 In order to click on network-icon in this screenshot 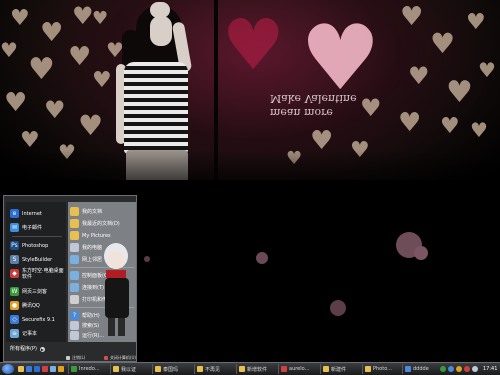, I will do `click(74, 259)`.